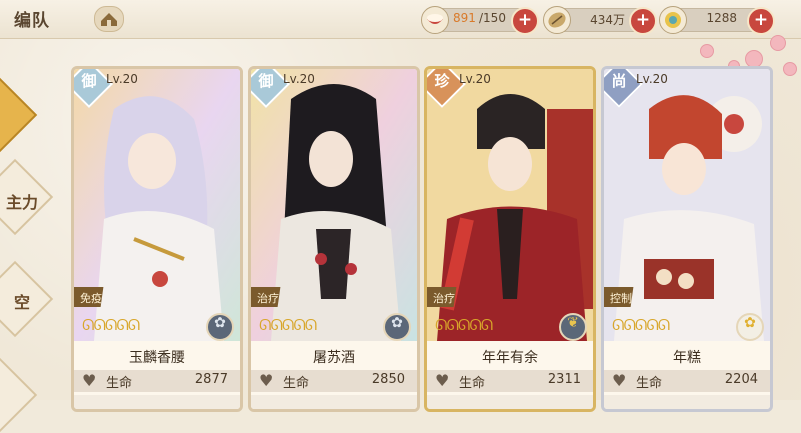  What do you see at coordinates (211, 379) in the screenshot?
I see `stat-value: 2877` at bounding box center [211, 379].